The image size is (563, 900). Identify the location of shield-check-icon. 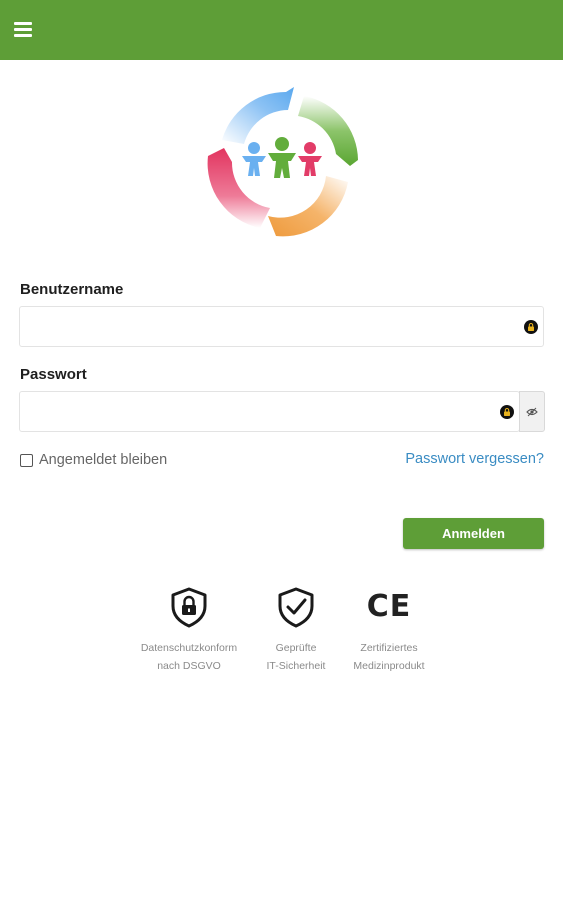
(296, 607).